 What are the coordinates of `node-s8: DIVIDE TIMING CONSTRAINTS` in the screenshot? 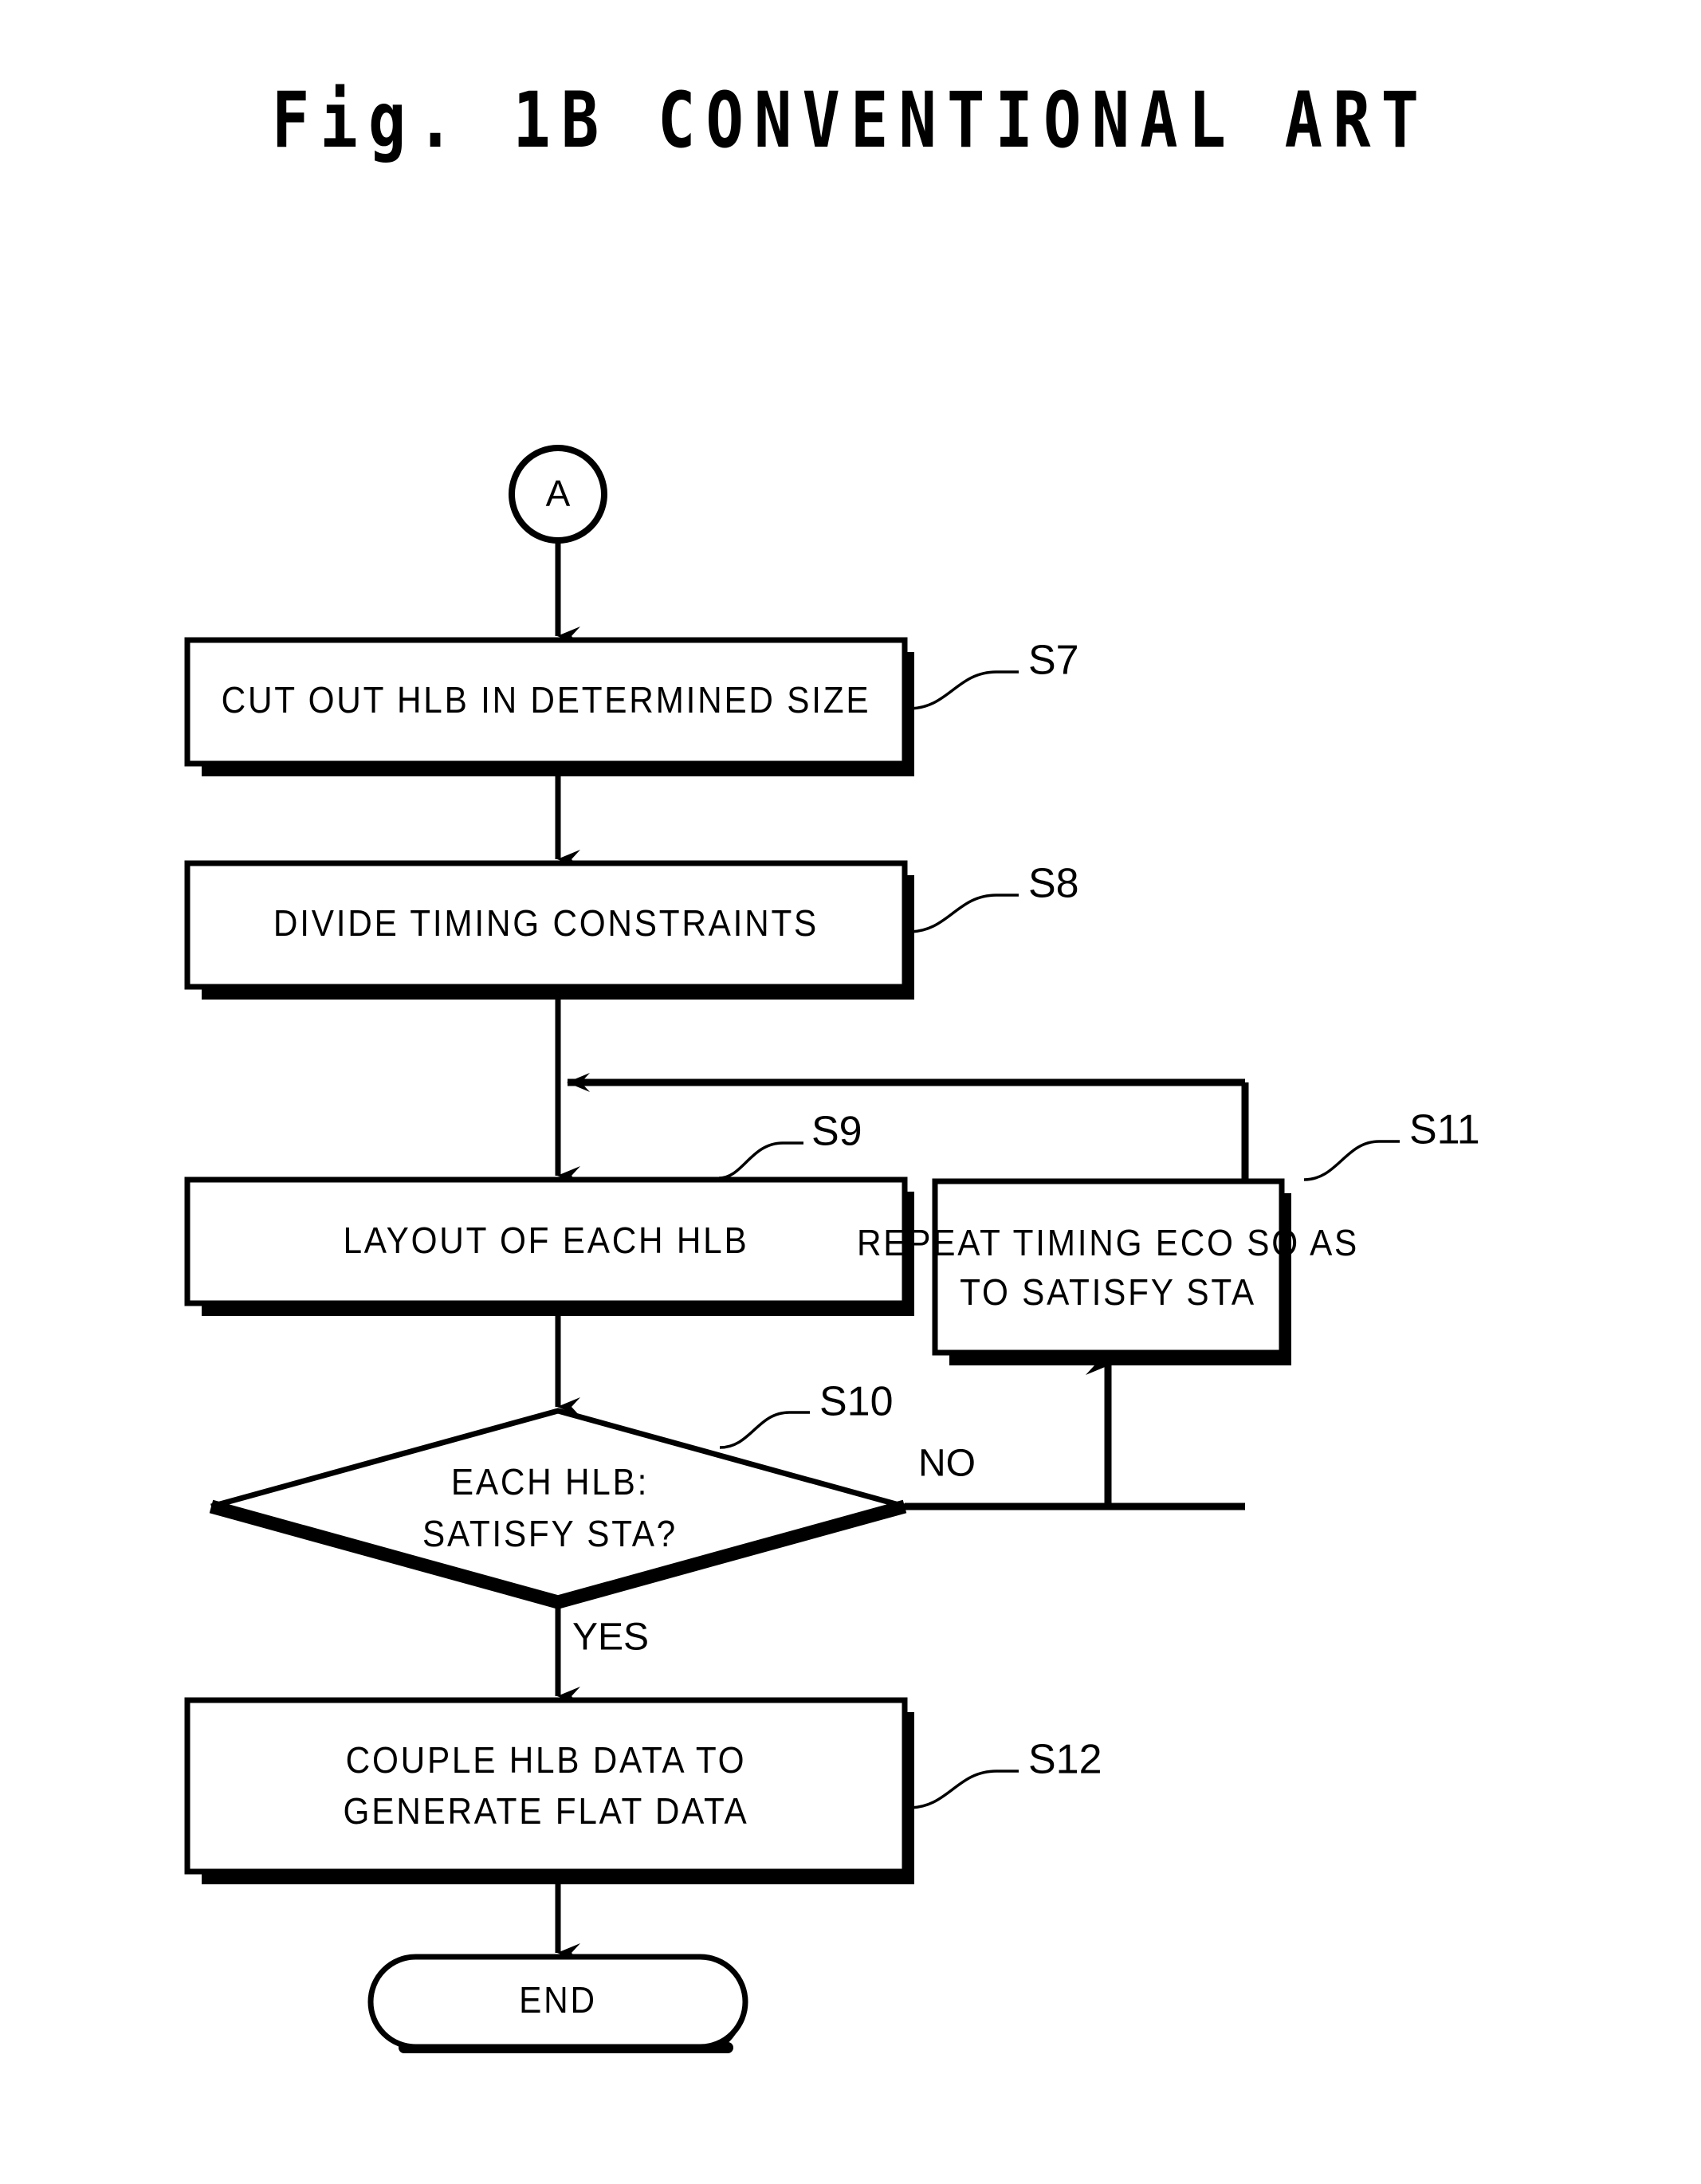 It's located at (549, 930).